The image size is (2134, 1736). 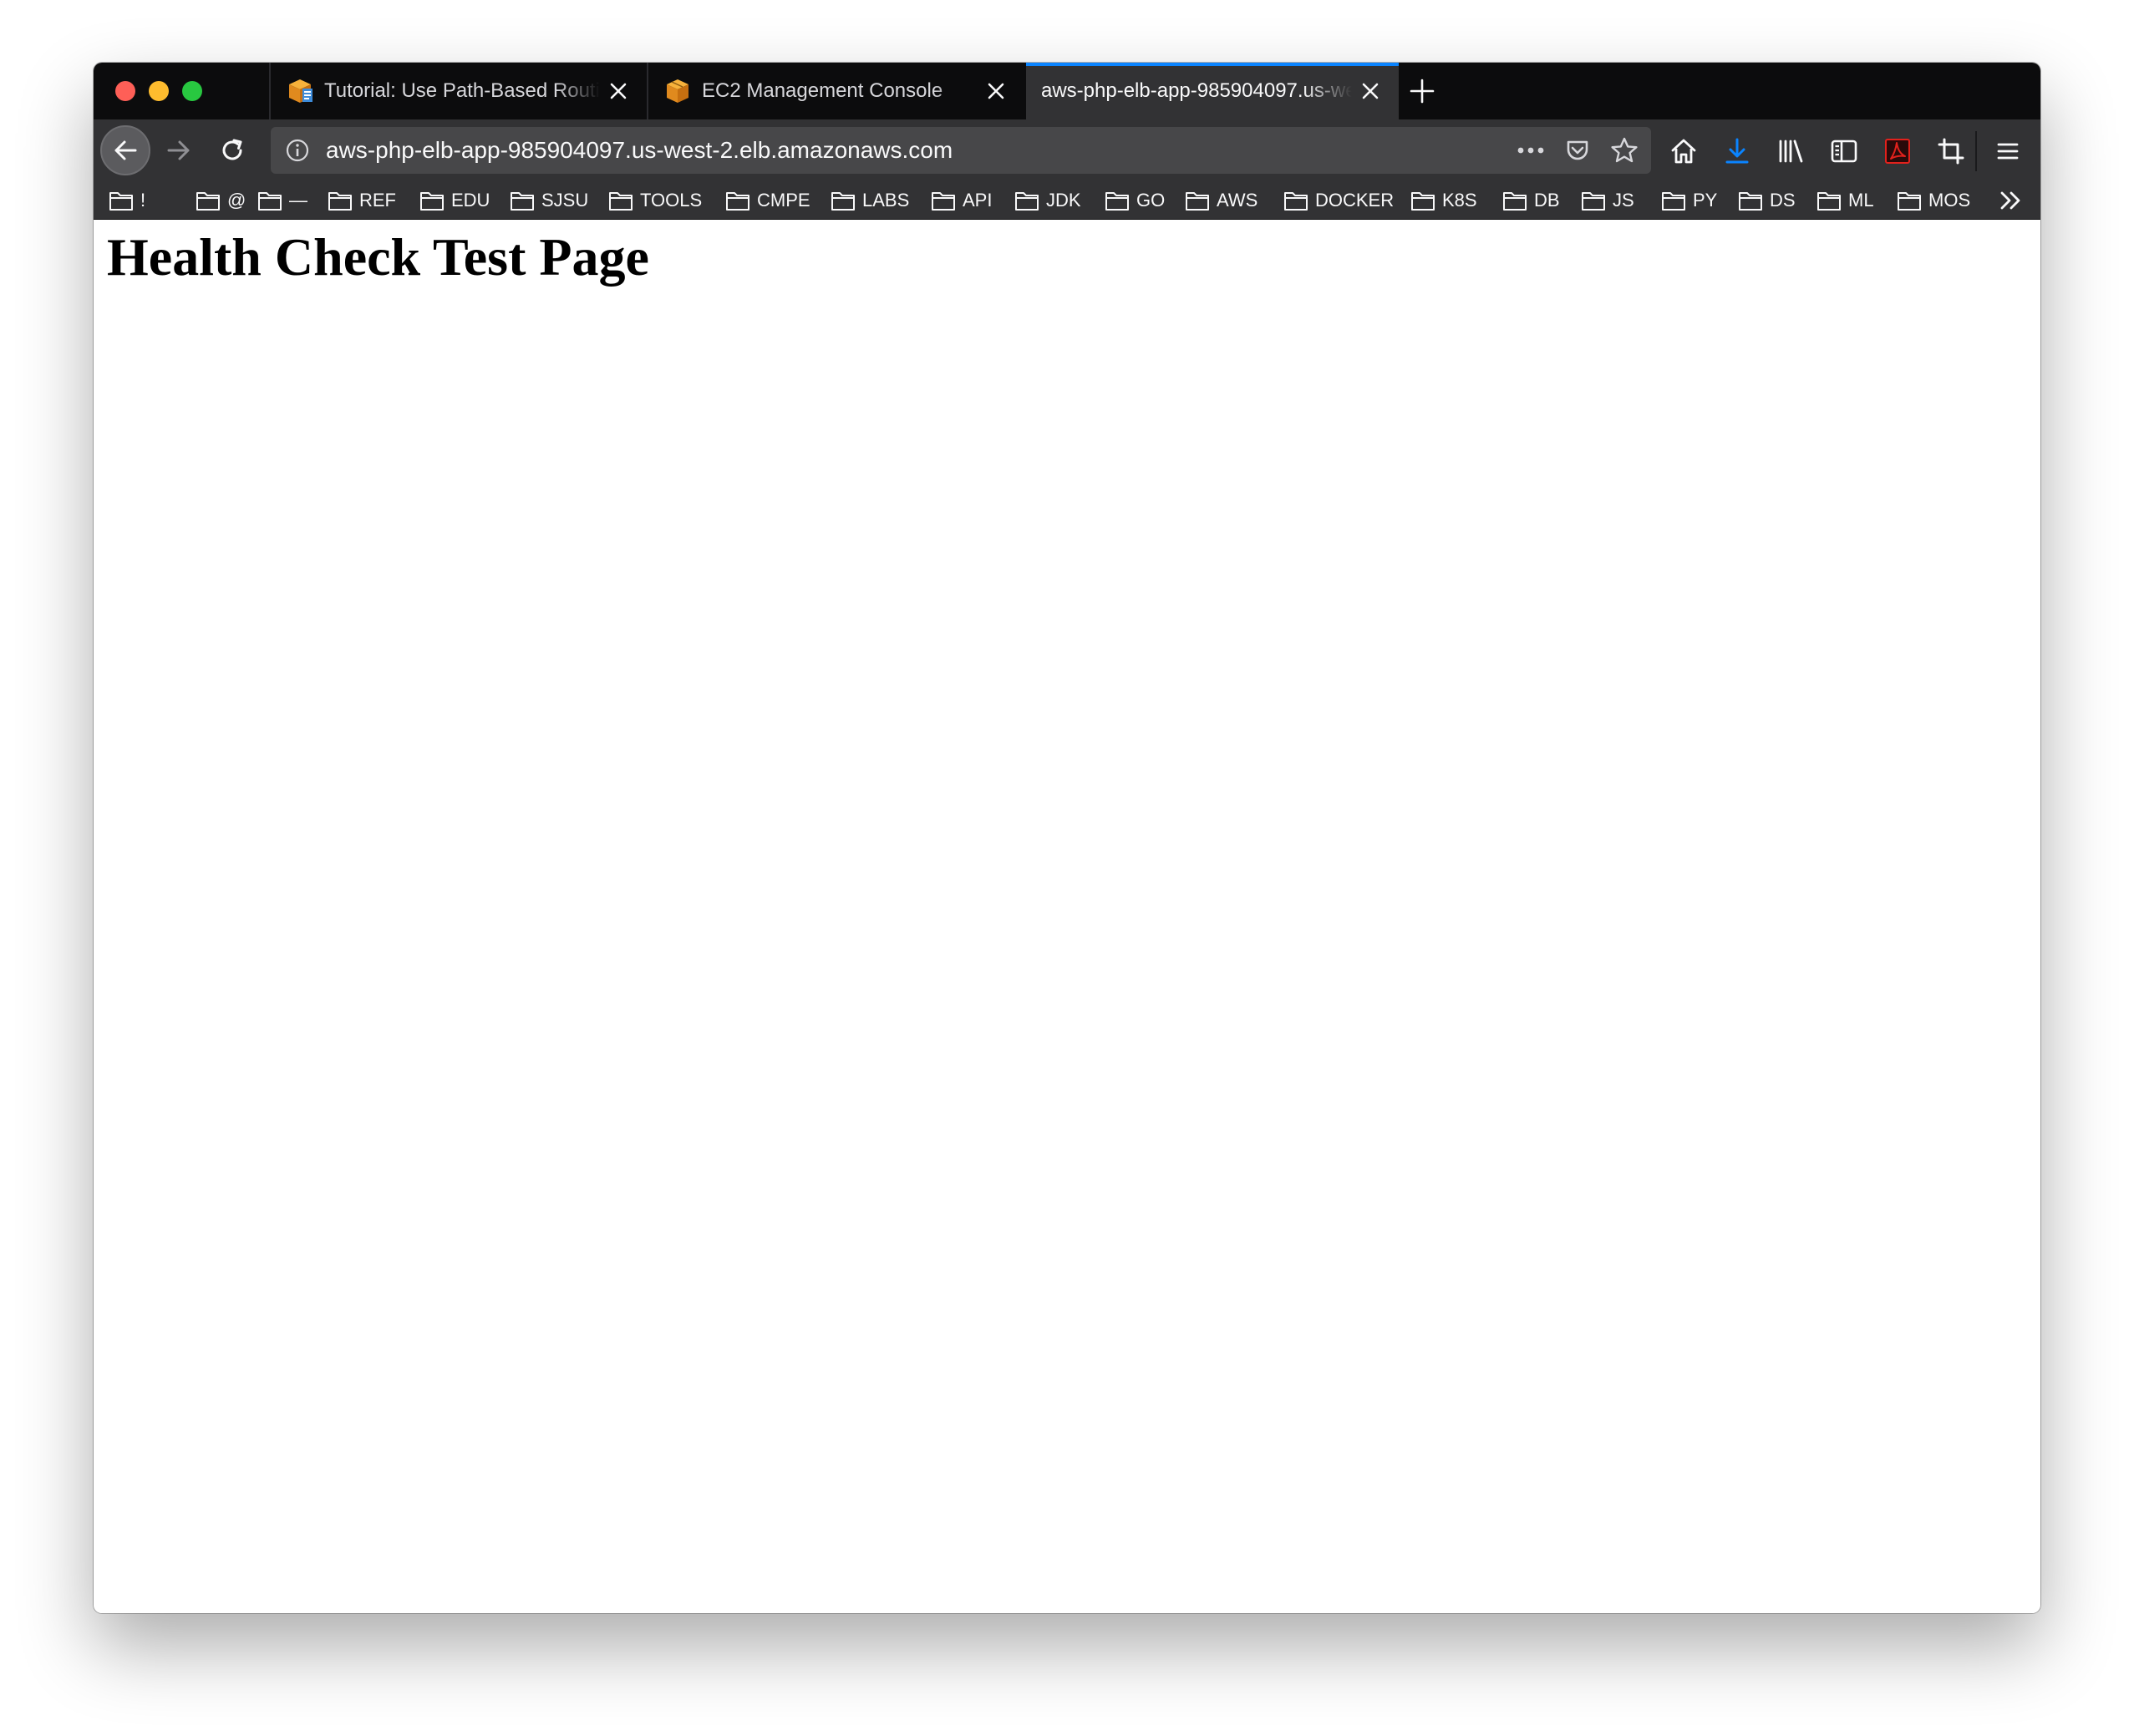 I want to click on star-icon, so click(x=1624, y=150).